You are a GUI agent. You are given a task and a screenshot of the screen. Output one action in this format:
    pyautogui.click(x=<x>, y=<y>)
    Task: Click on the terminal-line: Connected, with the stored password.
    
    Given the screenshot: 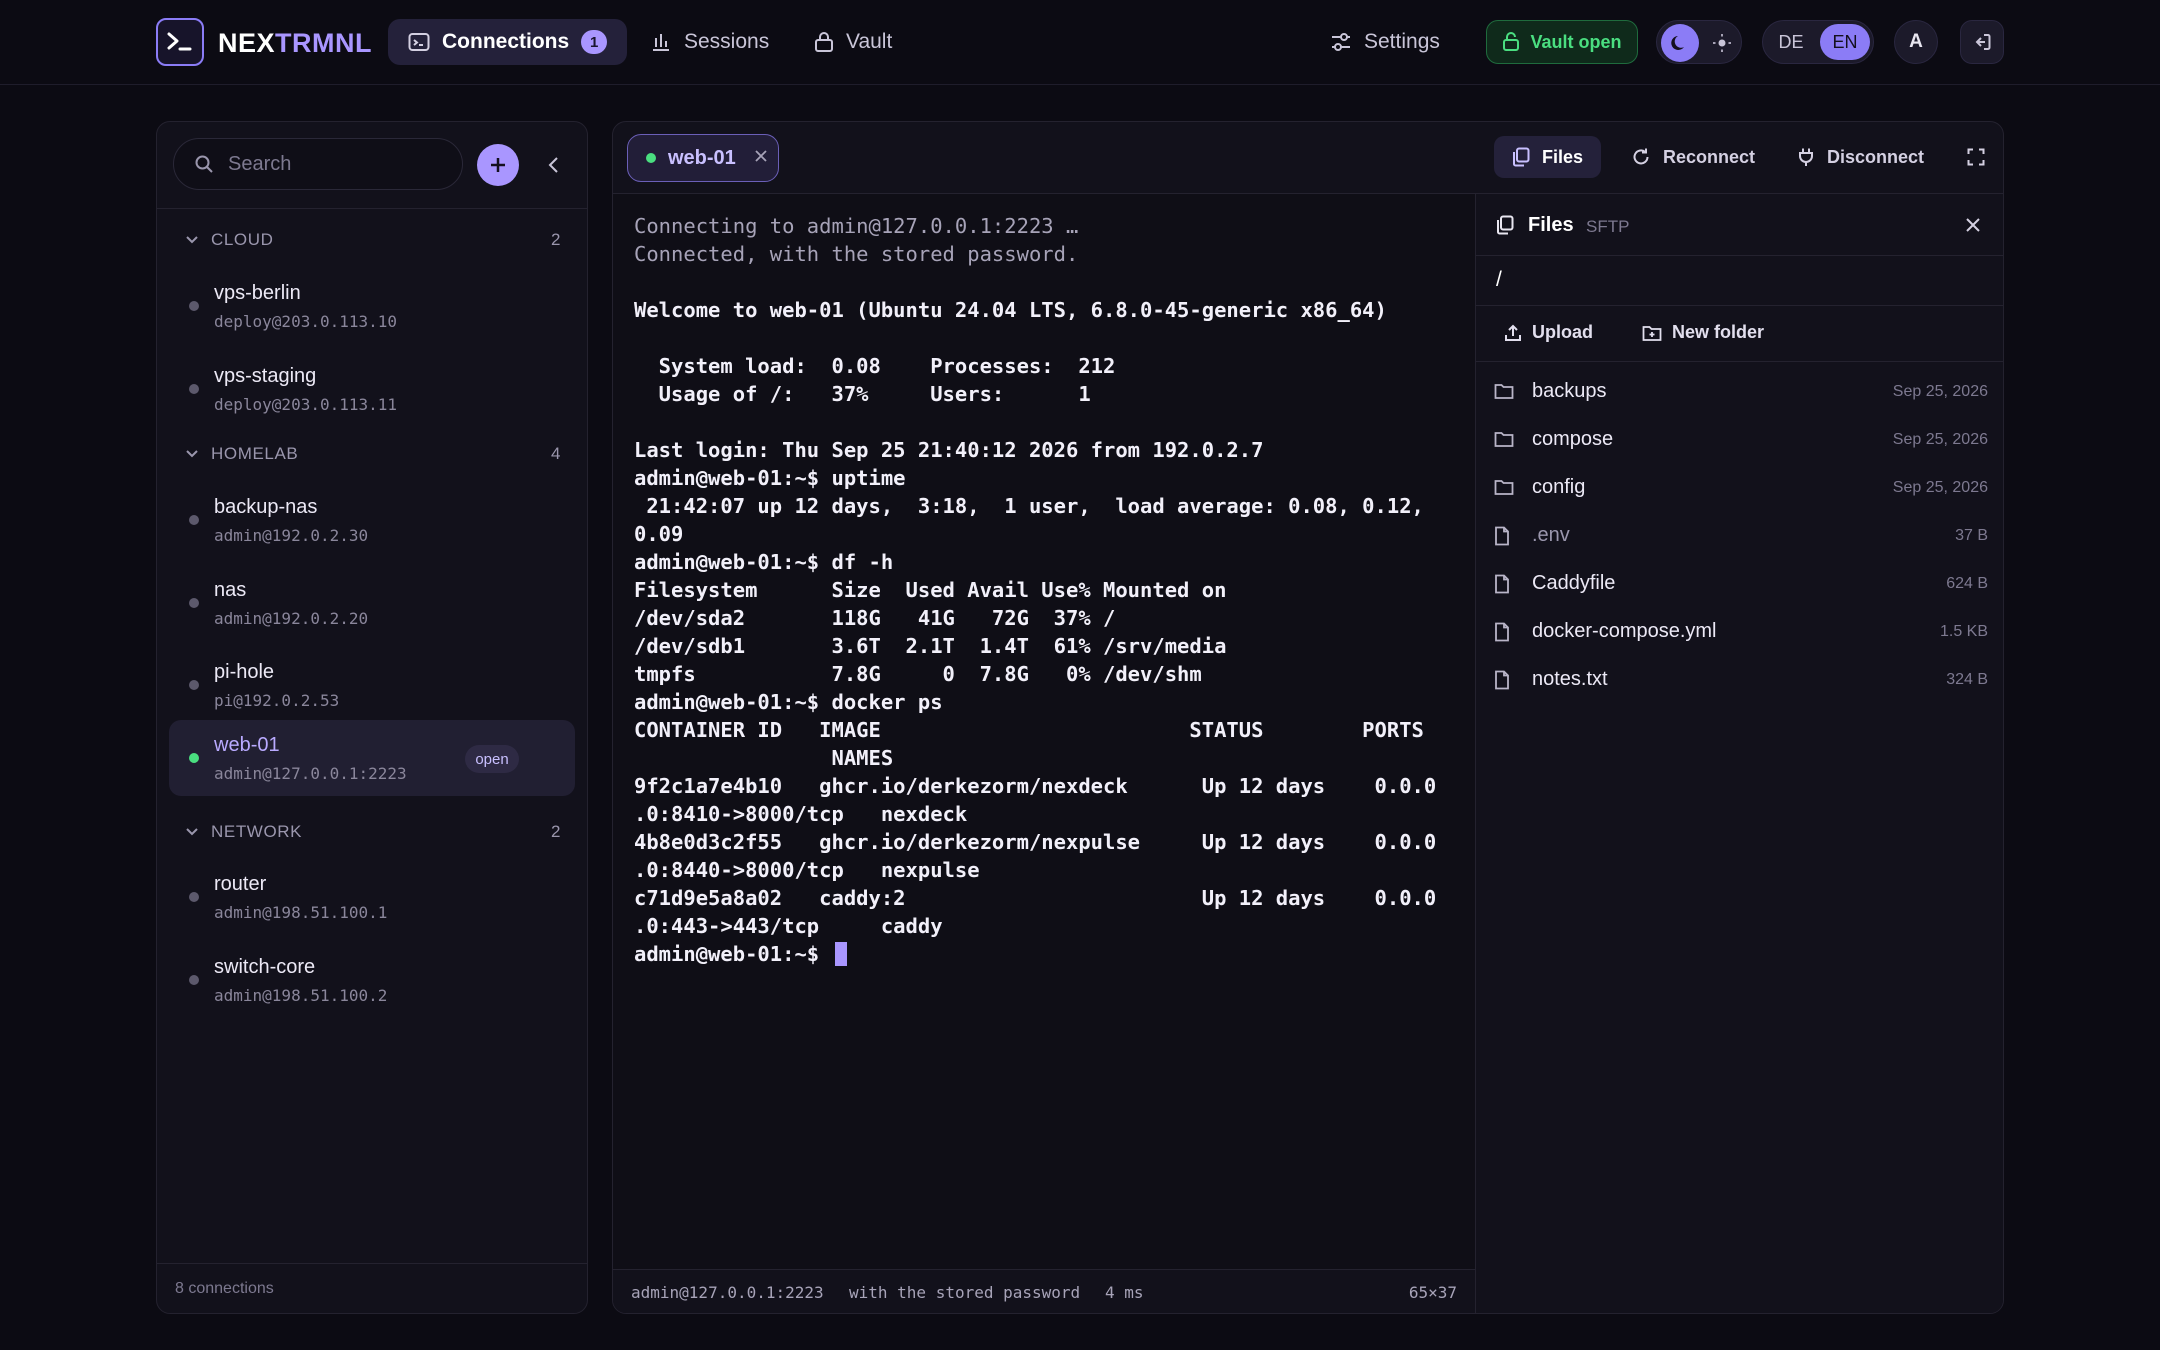 What is the action you would take?
    pyautogui.click(x=856, y=254)
    